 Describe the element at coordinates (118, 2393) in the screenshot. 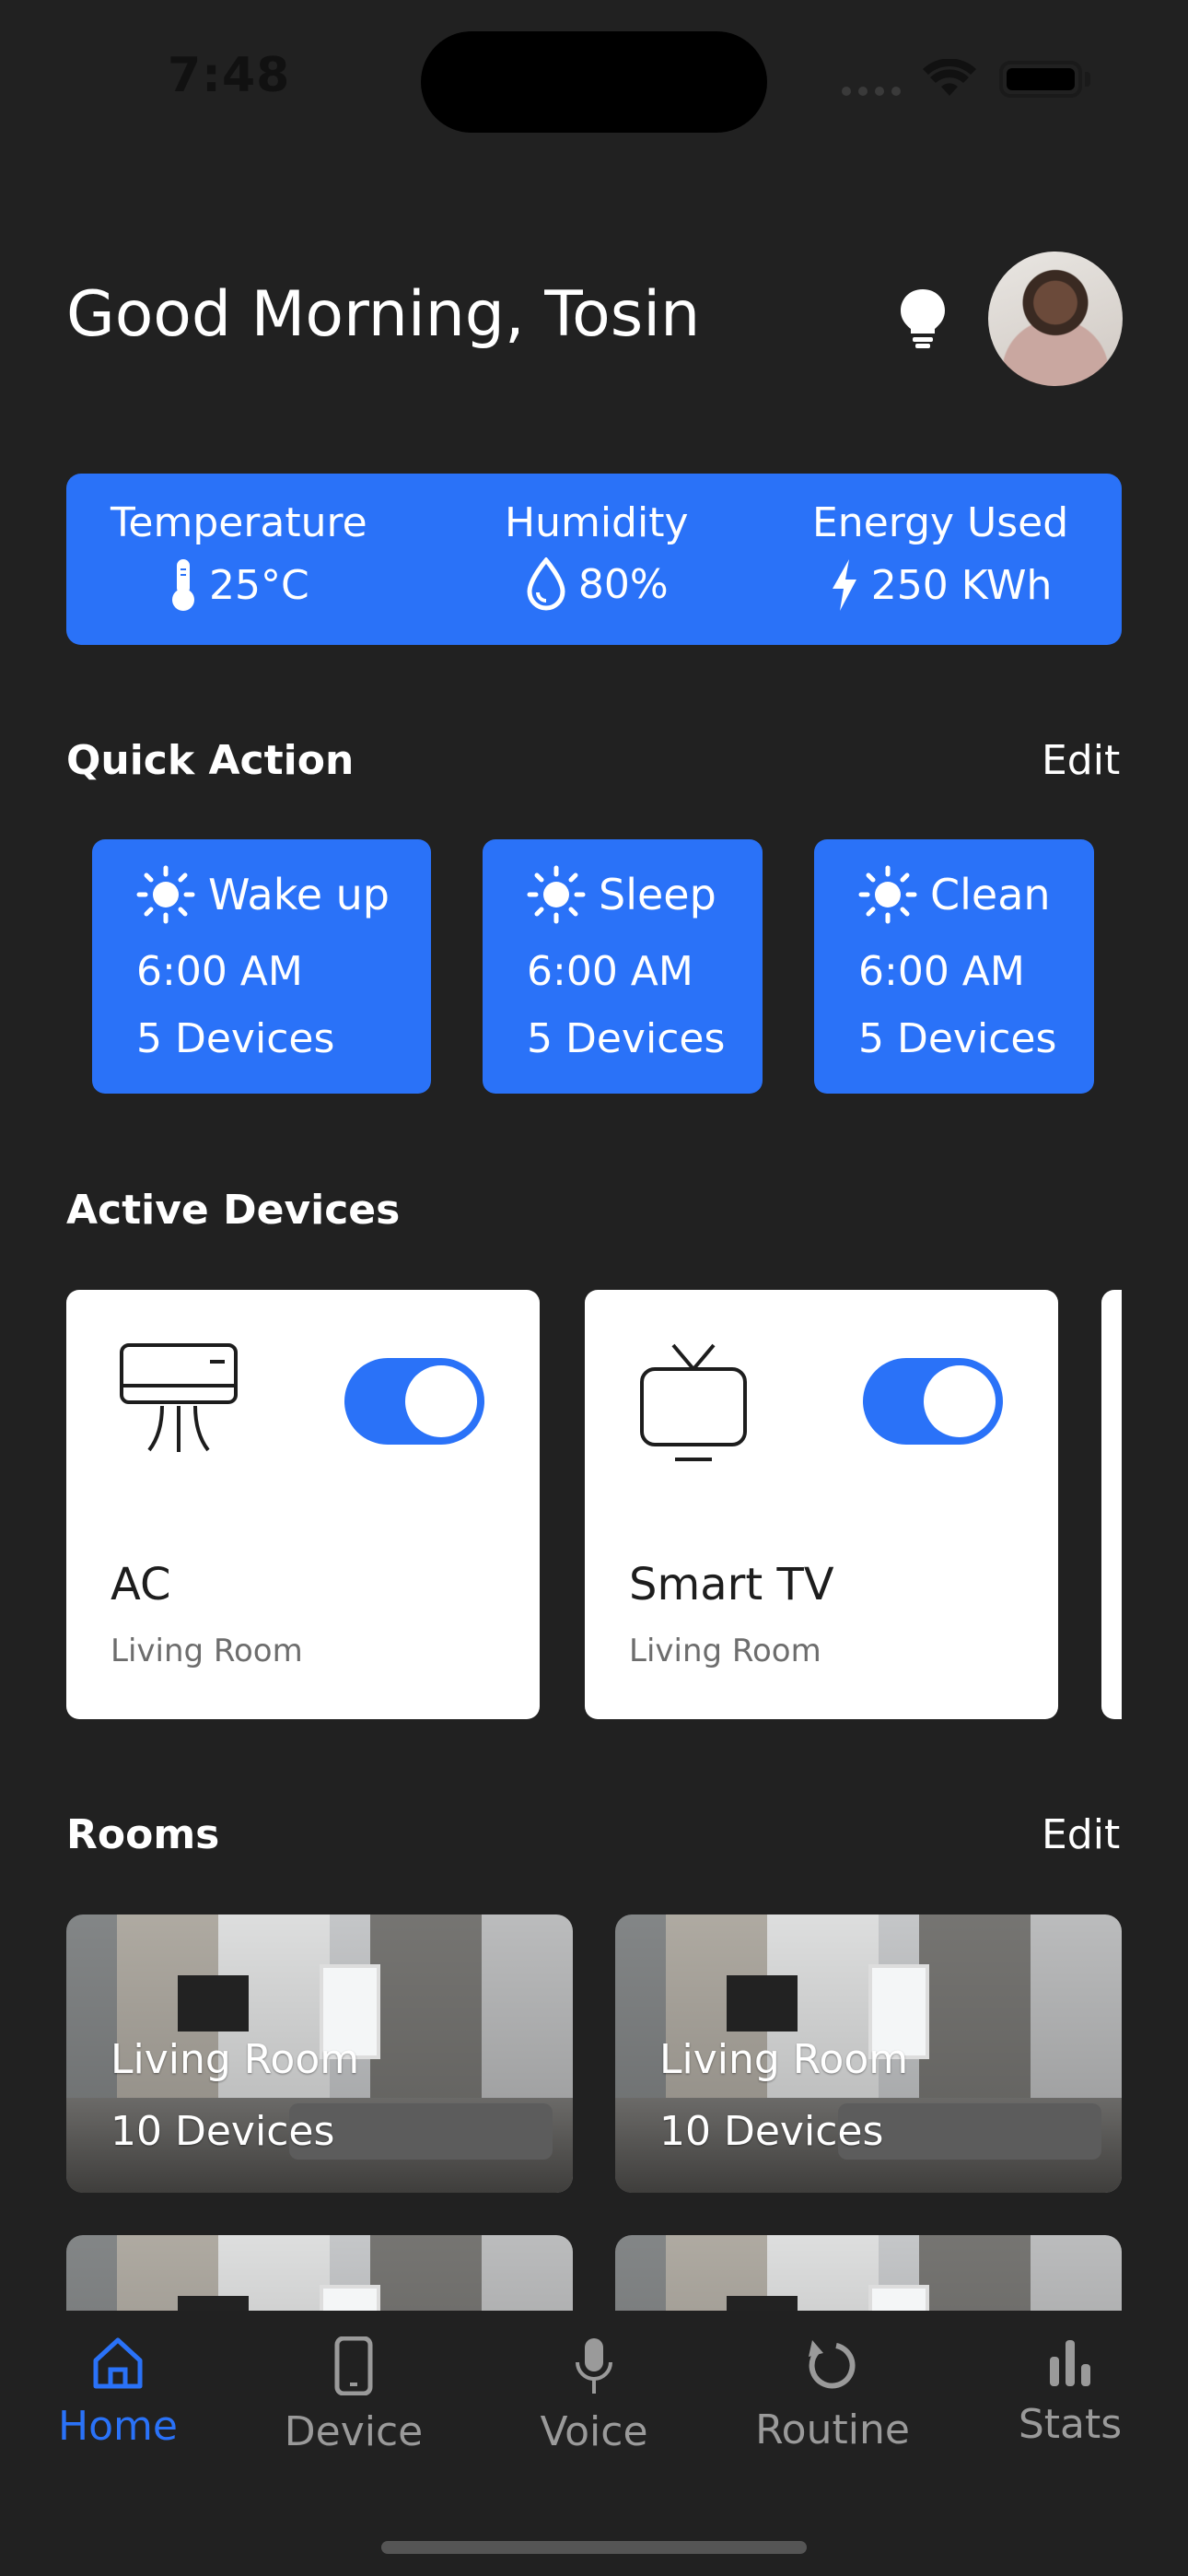

I see `nav-home: Home` at that location.